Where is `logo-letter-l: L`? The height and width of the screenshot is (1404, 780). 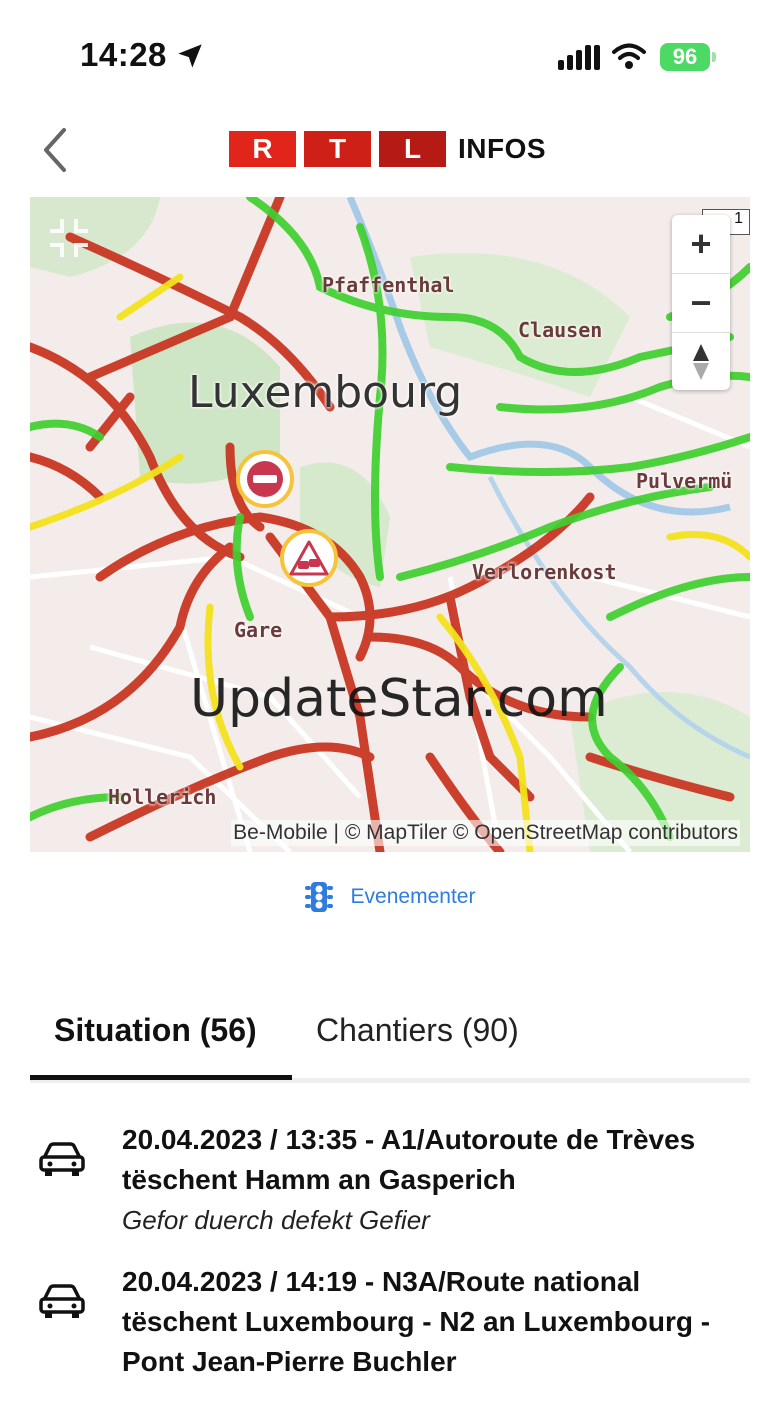 logo-letter-l: L is located at coordinates (412, 149).